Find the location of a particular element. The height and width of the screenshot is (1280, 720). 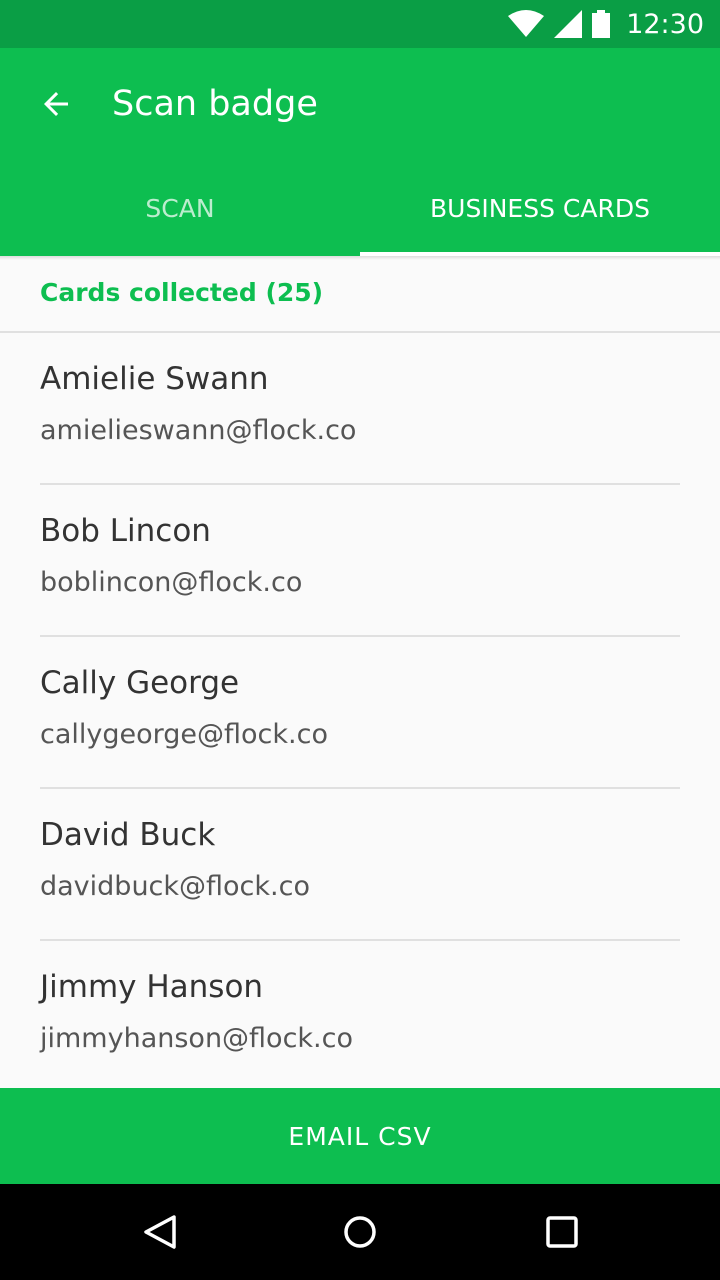

arrow-back-icon is located at coordinates (56, 104).